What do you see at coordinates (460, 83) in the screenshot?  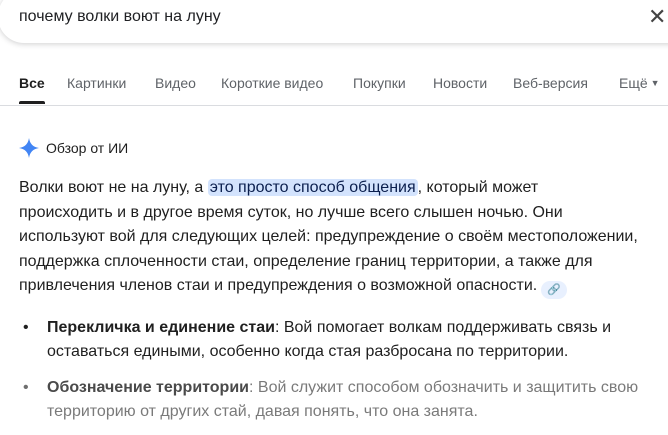 I see `tab-news: Новости` at bounding box center [460, 83].